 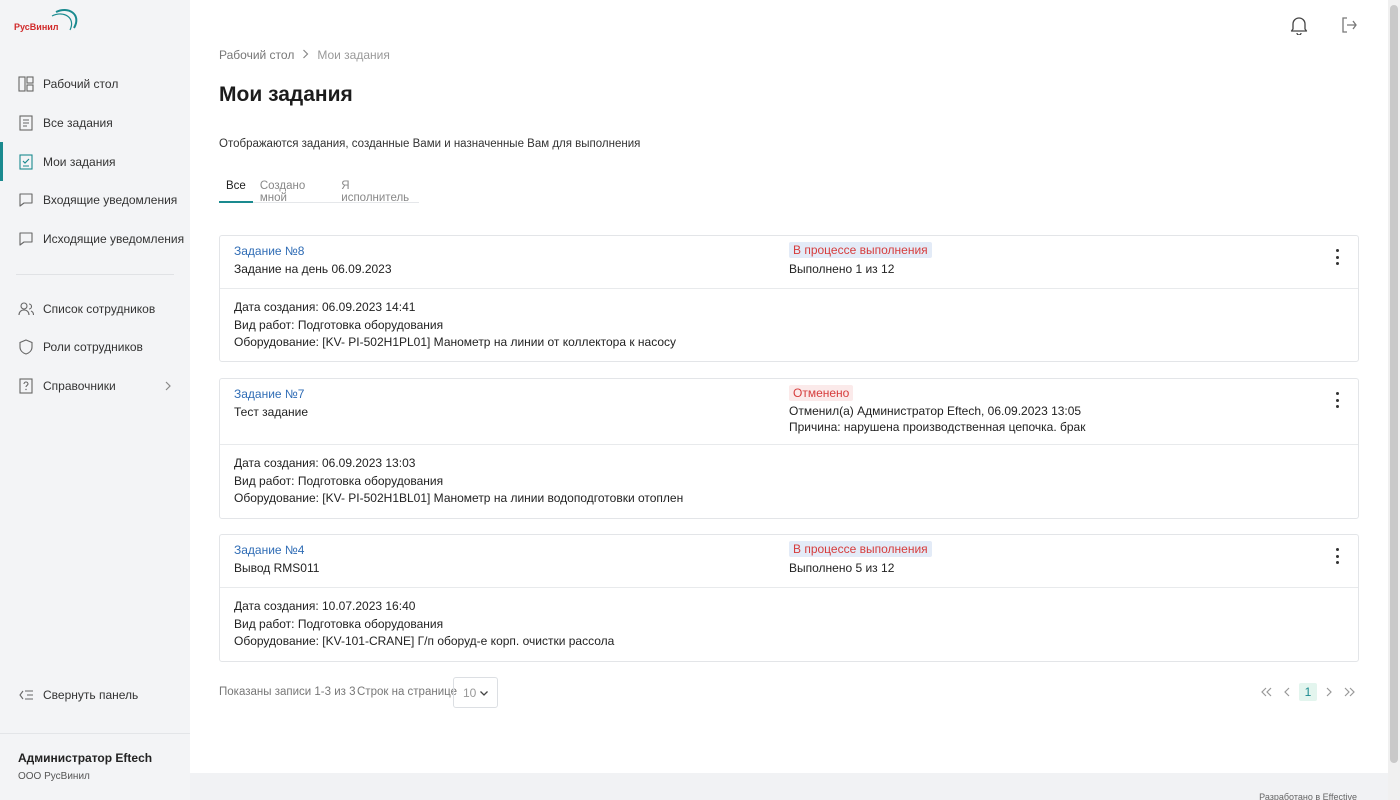 What do you see at coordinates (99, 308) in the screenshot?
I see `sidebar-item-label: Список сотрудников` at bounding box center [99, 308].